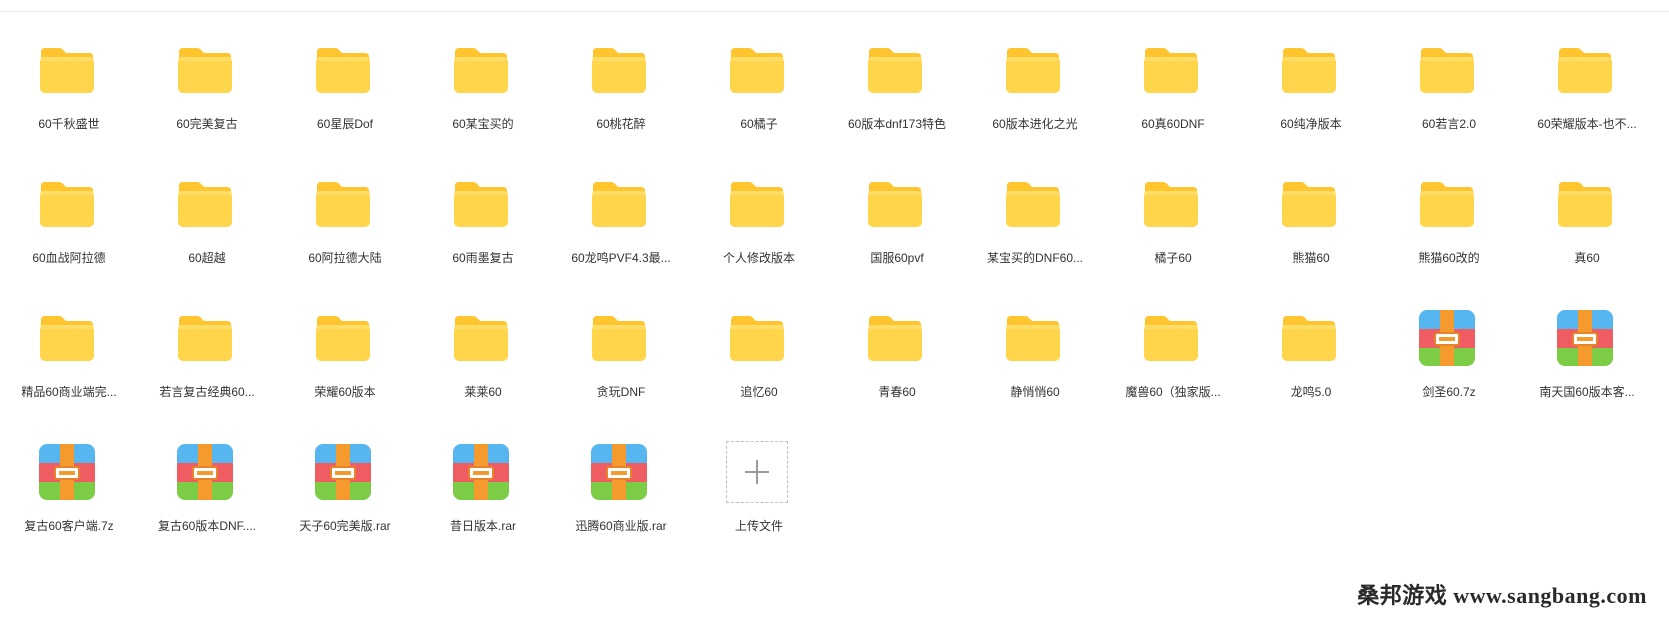  I want to click on folder-item: 60千秋盛世, so click(69, 106).